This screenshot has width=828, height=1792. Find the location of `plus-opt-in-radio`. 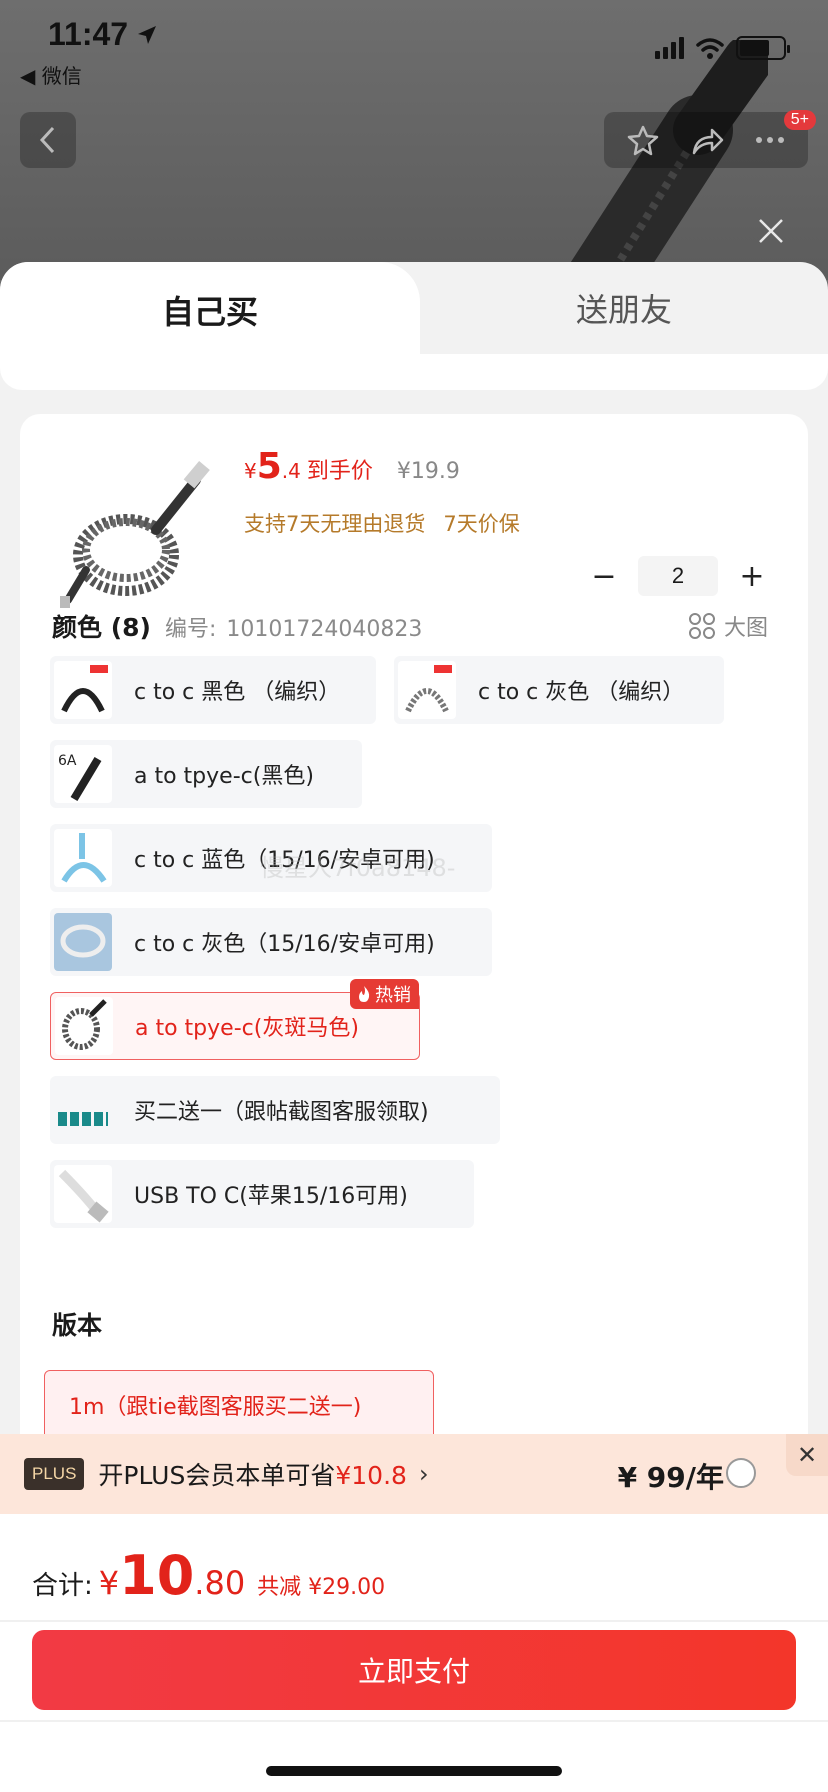

plus-opt-in-radio is located at coordinates (741, 1473).